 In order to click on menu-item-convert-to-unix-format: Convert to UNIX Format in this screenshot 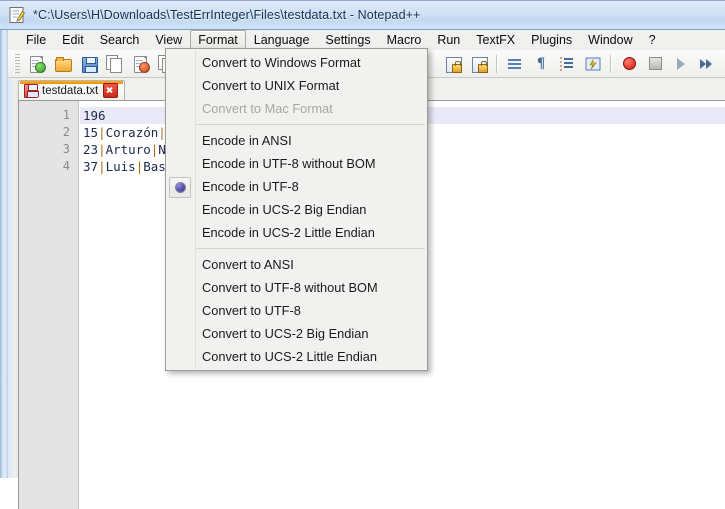, I will do `click(296, 85)`.